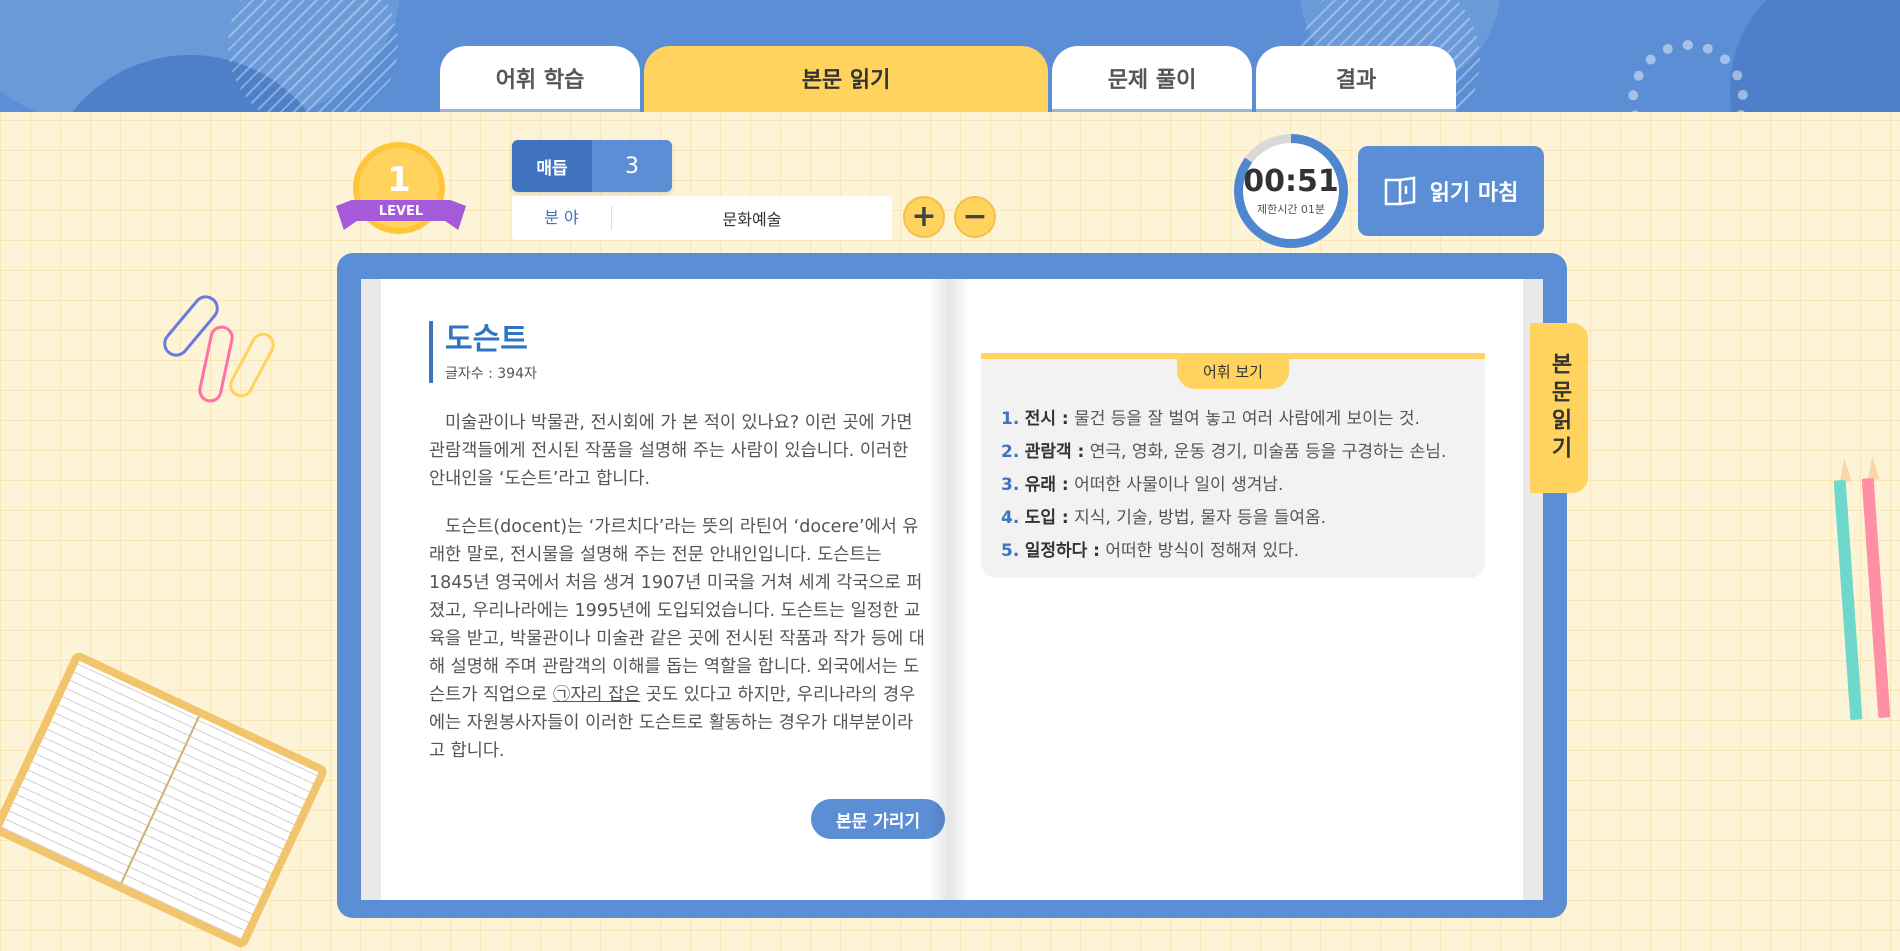  Describe the element at coordinates (491, 374) in the screenshot. I see `char-count: 글자수 : 394자` at that location.